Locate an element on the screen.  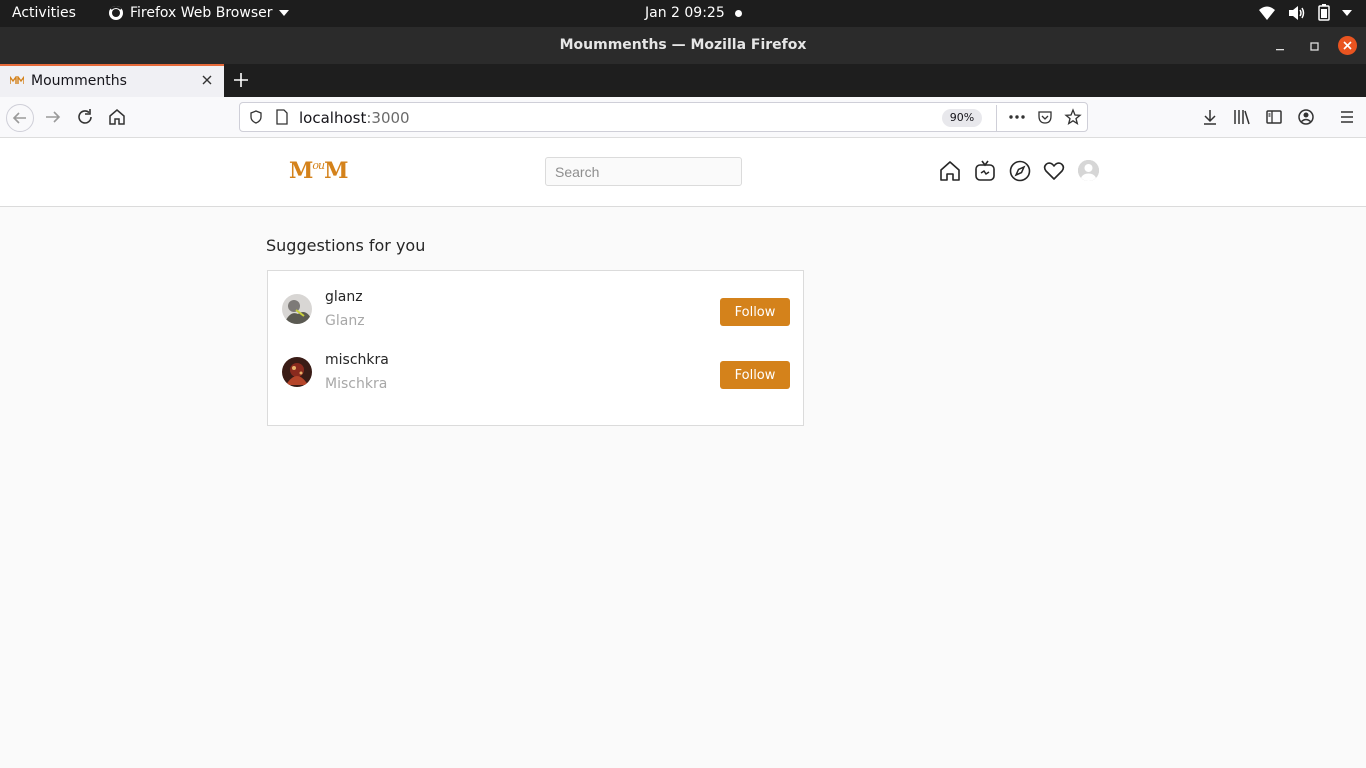
firefox-icon is located at coordinates (116, 13).